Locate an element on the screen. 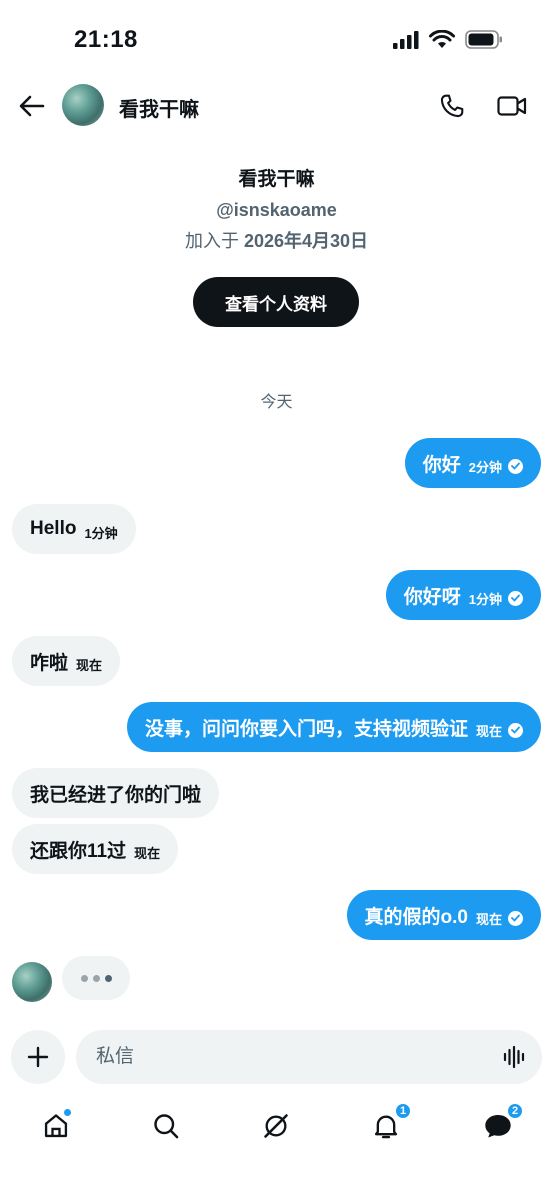 This screenshot has height=1200, width=553. message-bubble-outgoing: 你好呀 1分钟 is located at coordinates (463, 595).